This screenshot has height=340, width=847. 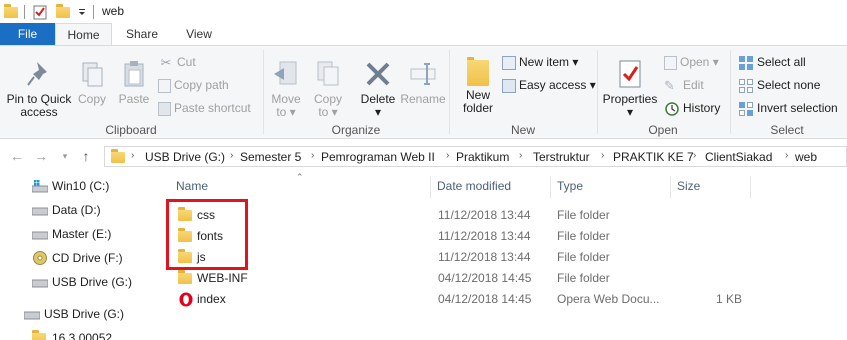 I want to click on customize-toolbar-icon, so click(x=82, y=12).